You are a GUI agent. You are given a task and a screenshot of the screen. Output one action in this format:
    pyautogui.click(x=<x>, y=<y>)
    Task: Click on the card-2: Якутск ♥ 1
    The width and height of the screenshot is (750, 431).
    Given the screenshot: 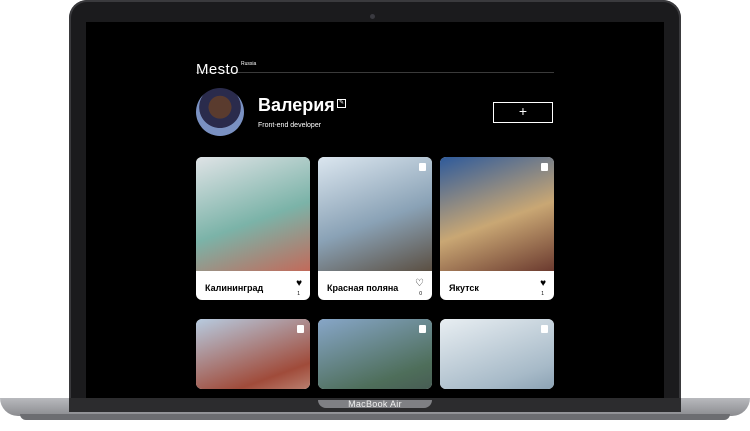 What is the action you would take?
    pyautogui.click(x=497, y=228)
    